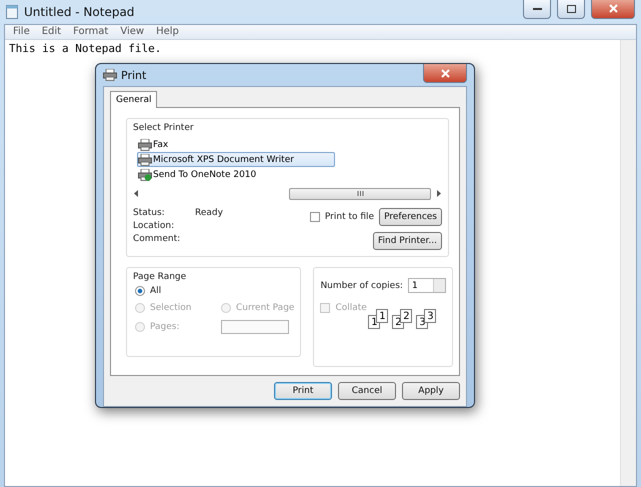  What do you see at coordinates (136, 193) in the screenshot?
I see `scroll-left-icon` at bounding box center [136, 193].